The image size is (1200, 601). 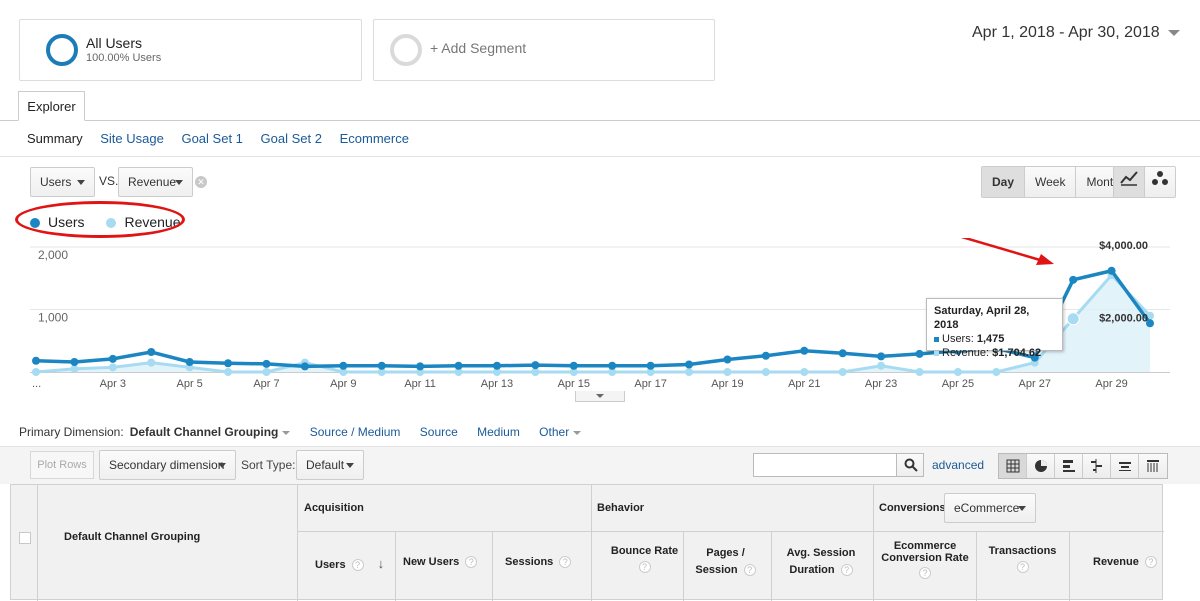 I want to click on search-button, so click(x=910, y=465).